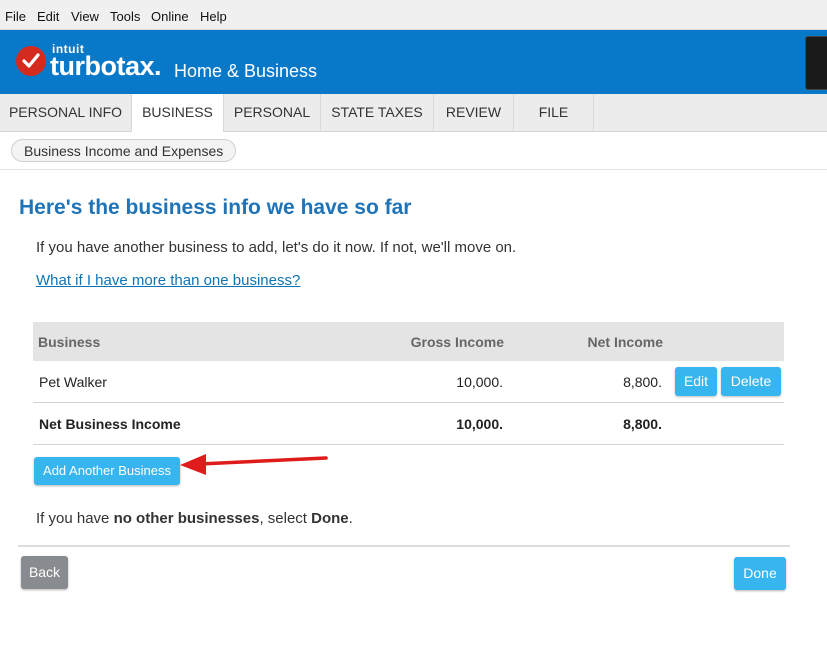 The height and width of the screenshot is (654, 827). I want to click on tab-review: REVIEW, so click(474, 112).